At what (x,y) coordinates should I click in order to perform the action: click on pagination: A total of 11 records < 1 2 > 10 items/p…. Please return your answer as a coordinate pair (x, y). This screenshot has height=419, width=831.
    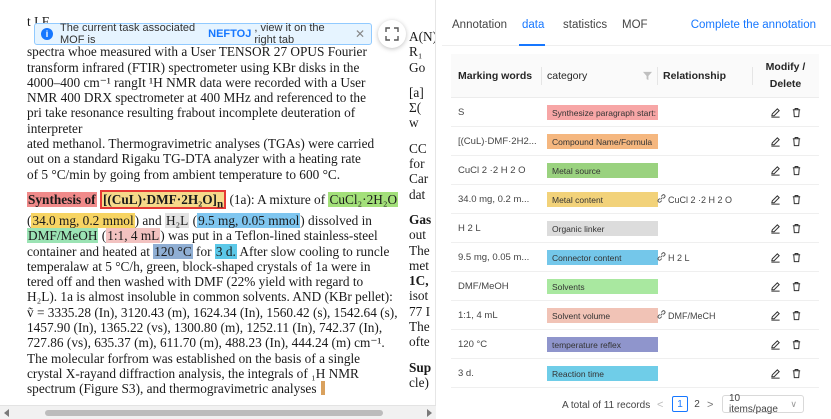
    Looking at the image, I should click on (636, 404).